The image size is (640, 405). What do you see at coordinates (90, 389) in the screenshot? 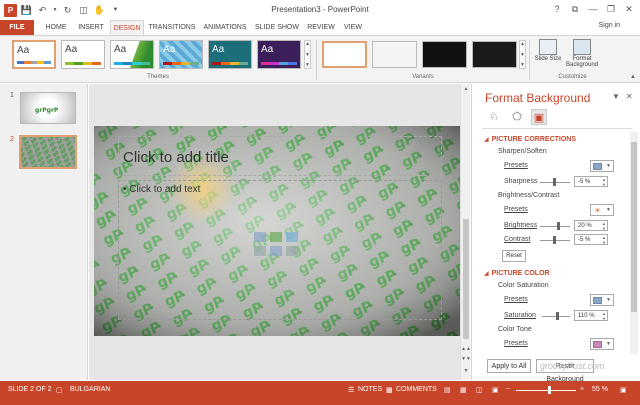
I see `language-status: BULGARIAN` at bounding box center [90, 389].